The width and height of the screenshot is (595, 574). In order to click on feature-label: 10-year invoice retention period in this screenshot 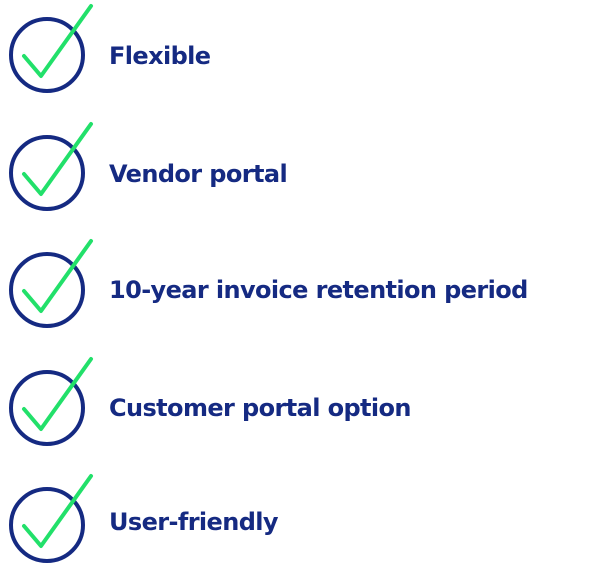, I will do `click(318, 290)`.